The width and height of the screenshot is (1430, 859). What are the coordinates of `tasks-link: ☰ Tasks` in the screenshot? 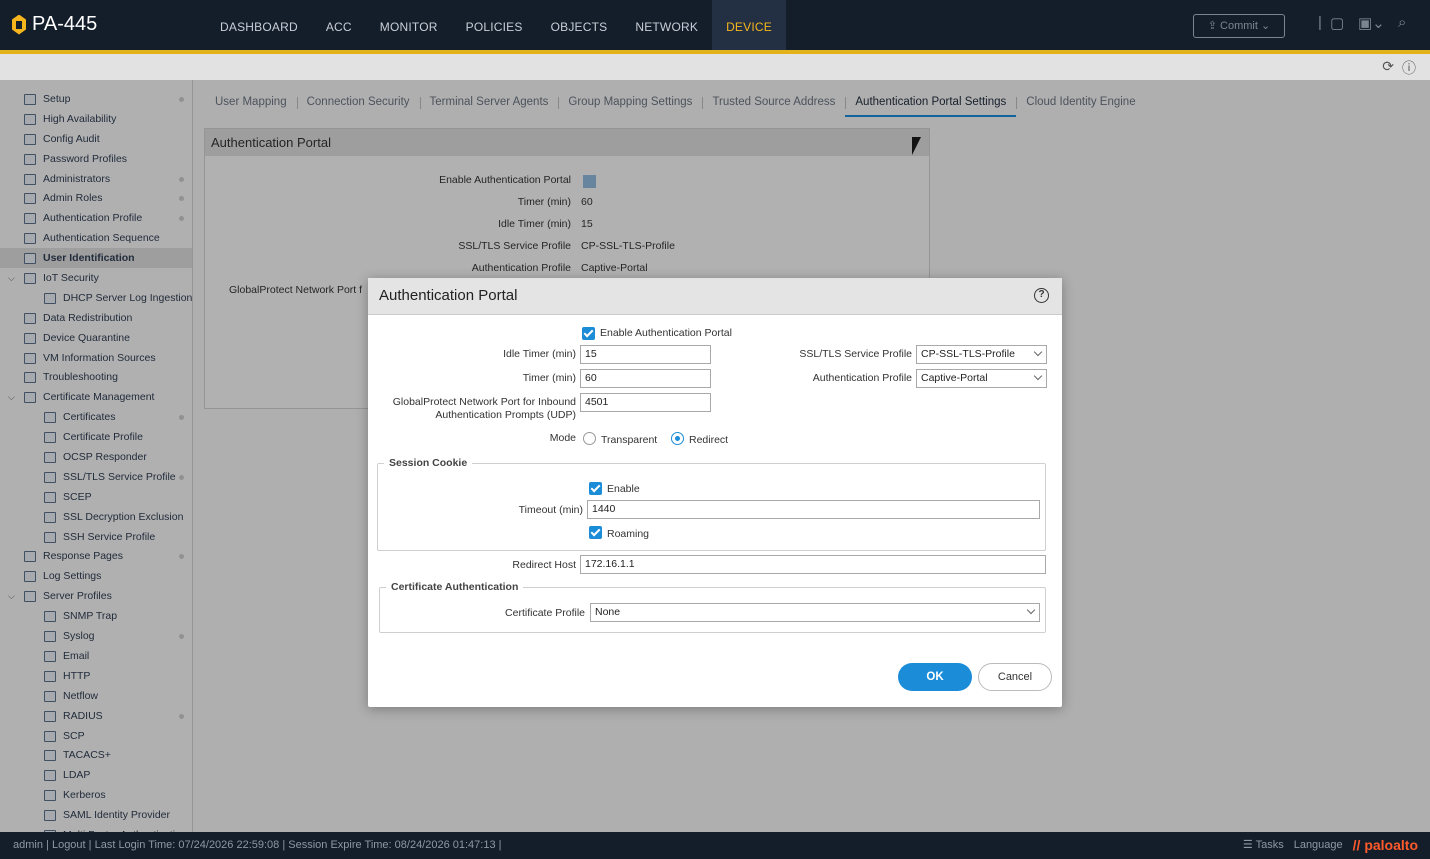 It's located at (1263, 845).